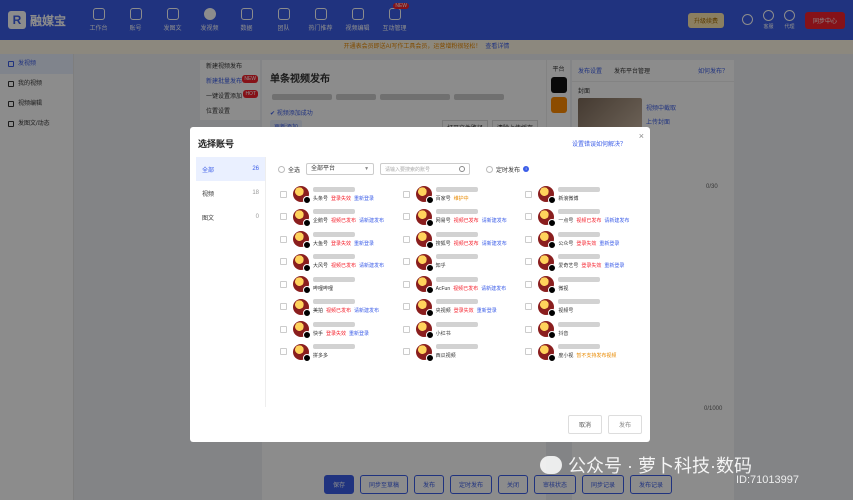 This screenshot has width=853, height=500. What do you see at coordinates (584, 424) in the screenshot?
I see `cancel-button: 取消` at bounding box center [584, 424].